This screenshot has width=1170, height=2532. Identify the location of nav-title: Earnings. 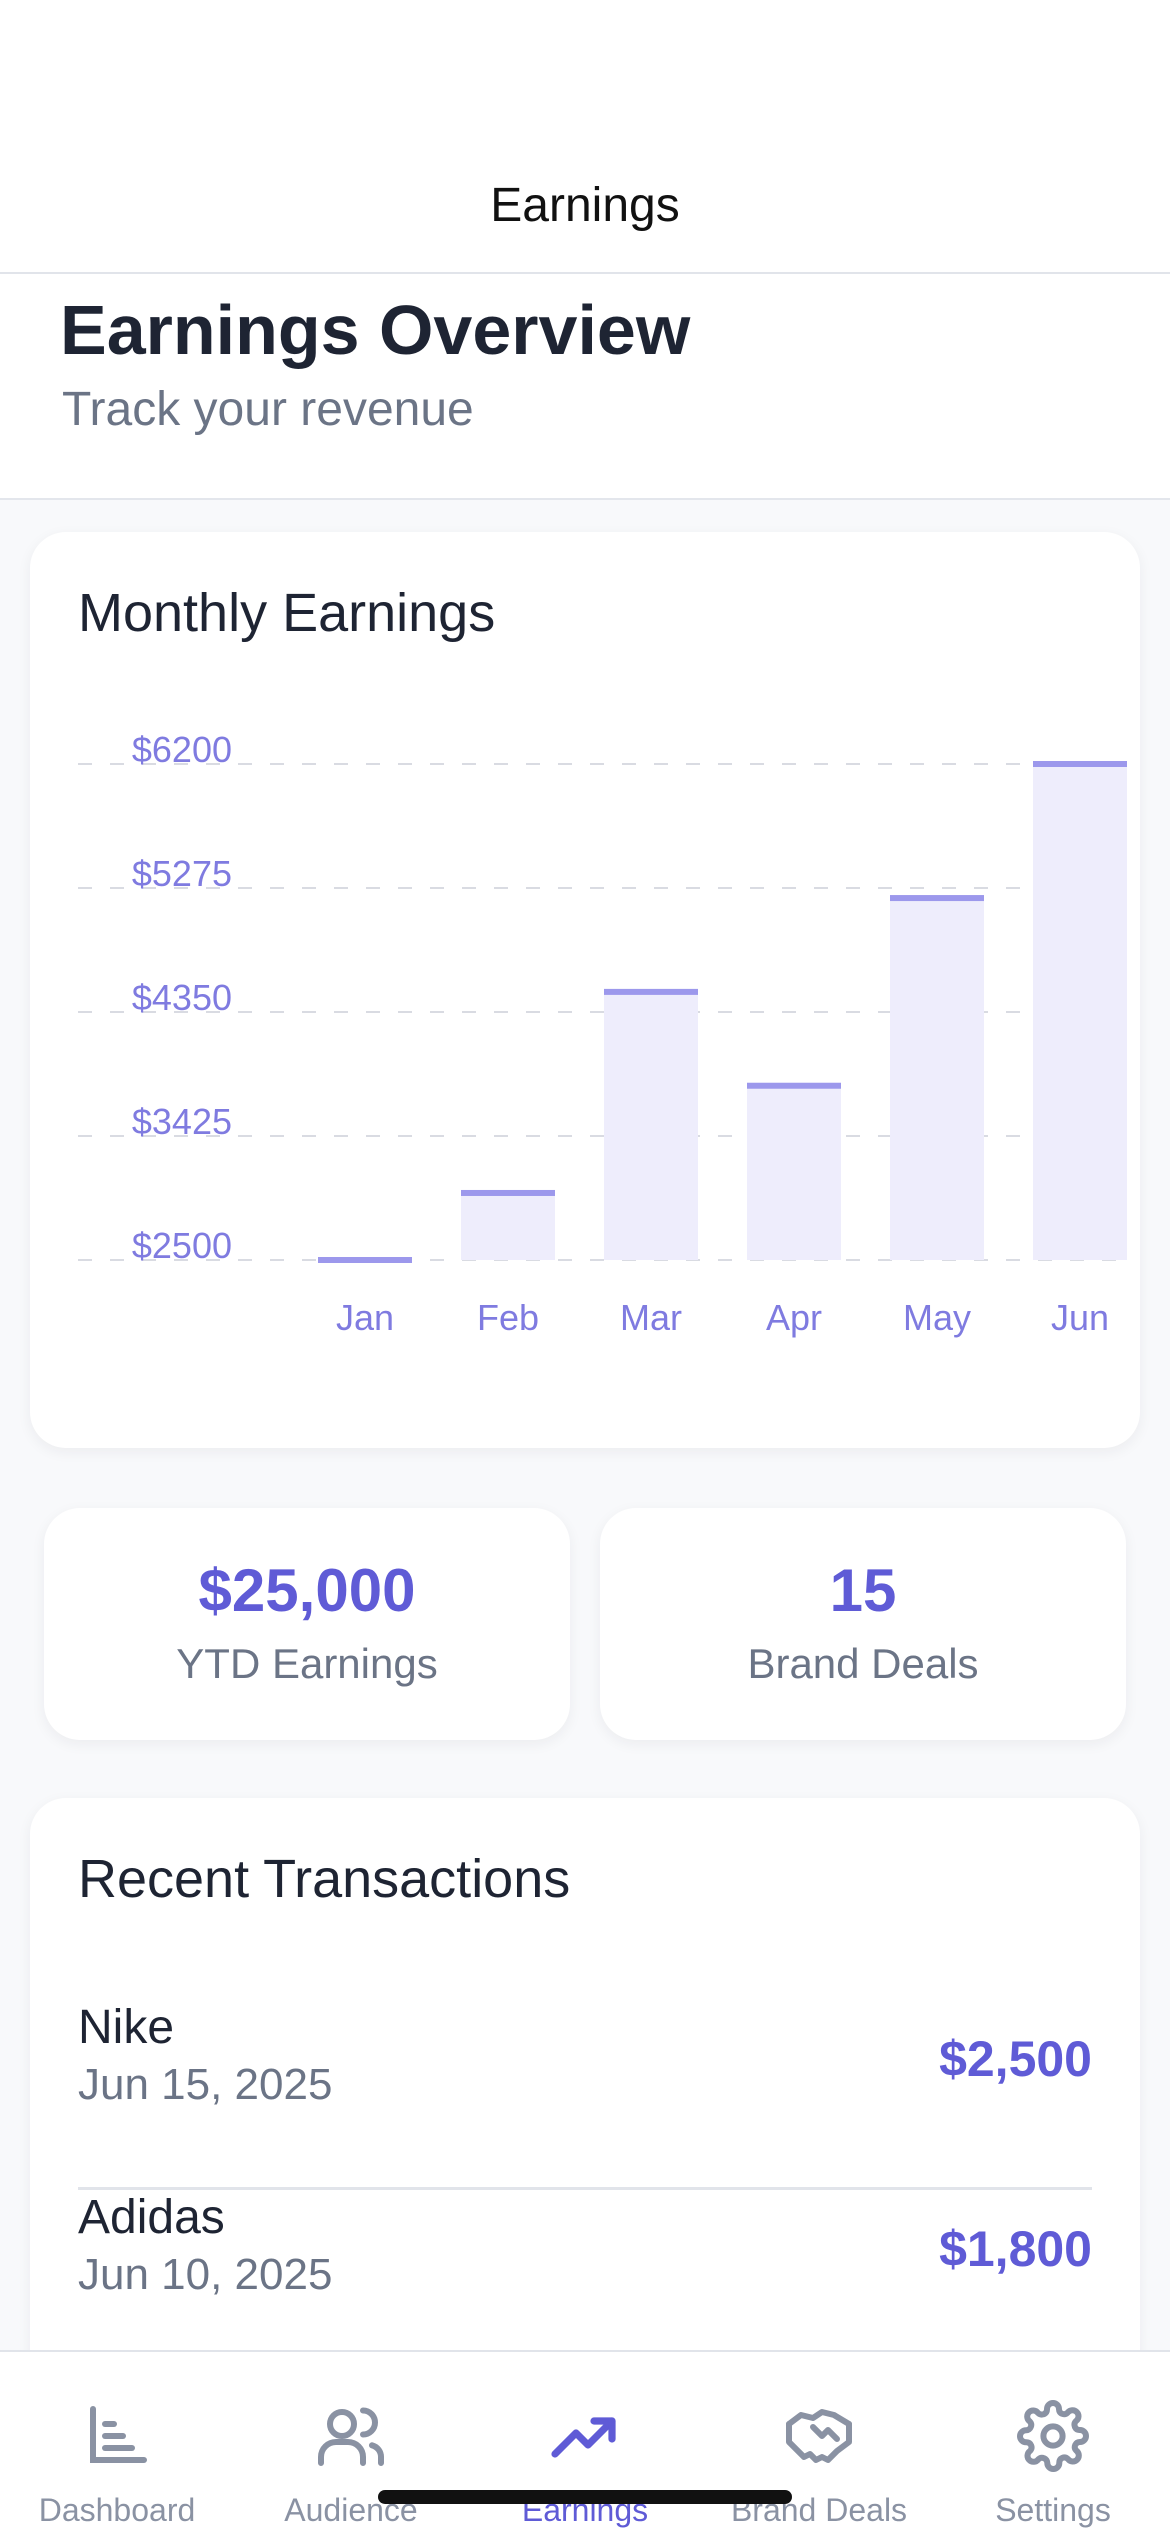
(585, 205).